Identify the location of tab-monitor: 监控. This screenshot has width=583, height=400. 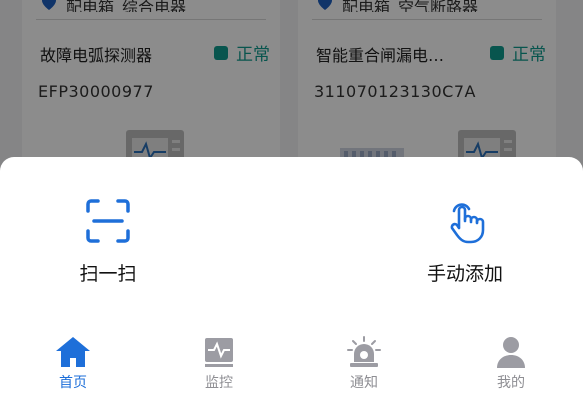
(219, 364).